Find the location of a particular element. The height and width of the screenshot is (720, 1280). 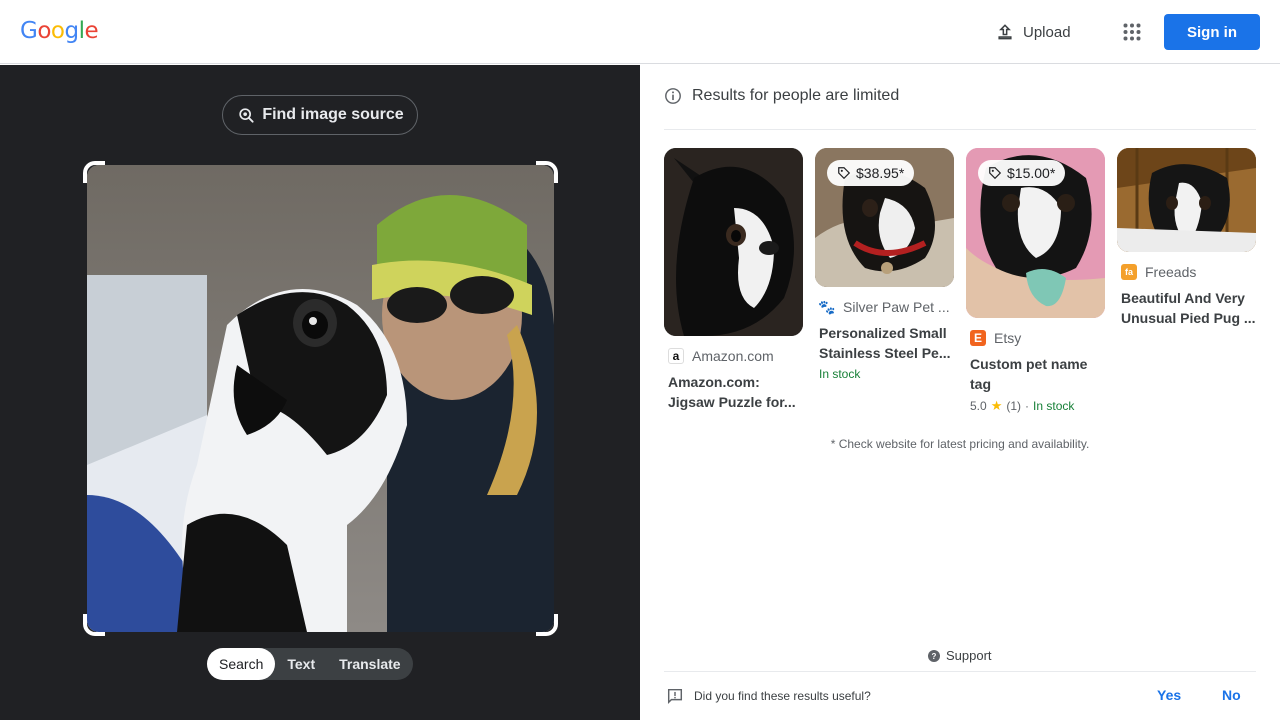

result-title: Custom pet name tag is located at coordinates (1037, 374).